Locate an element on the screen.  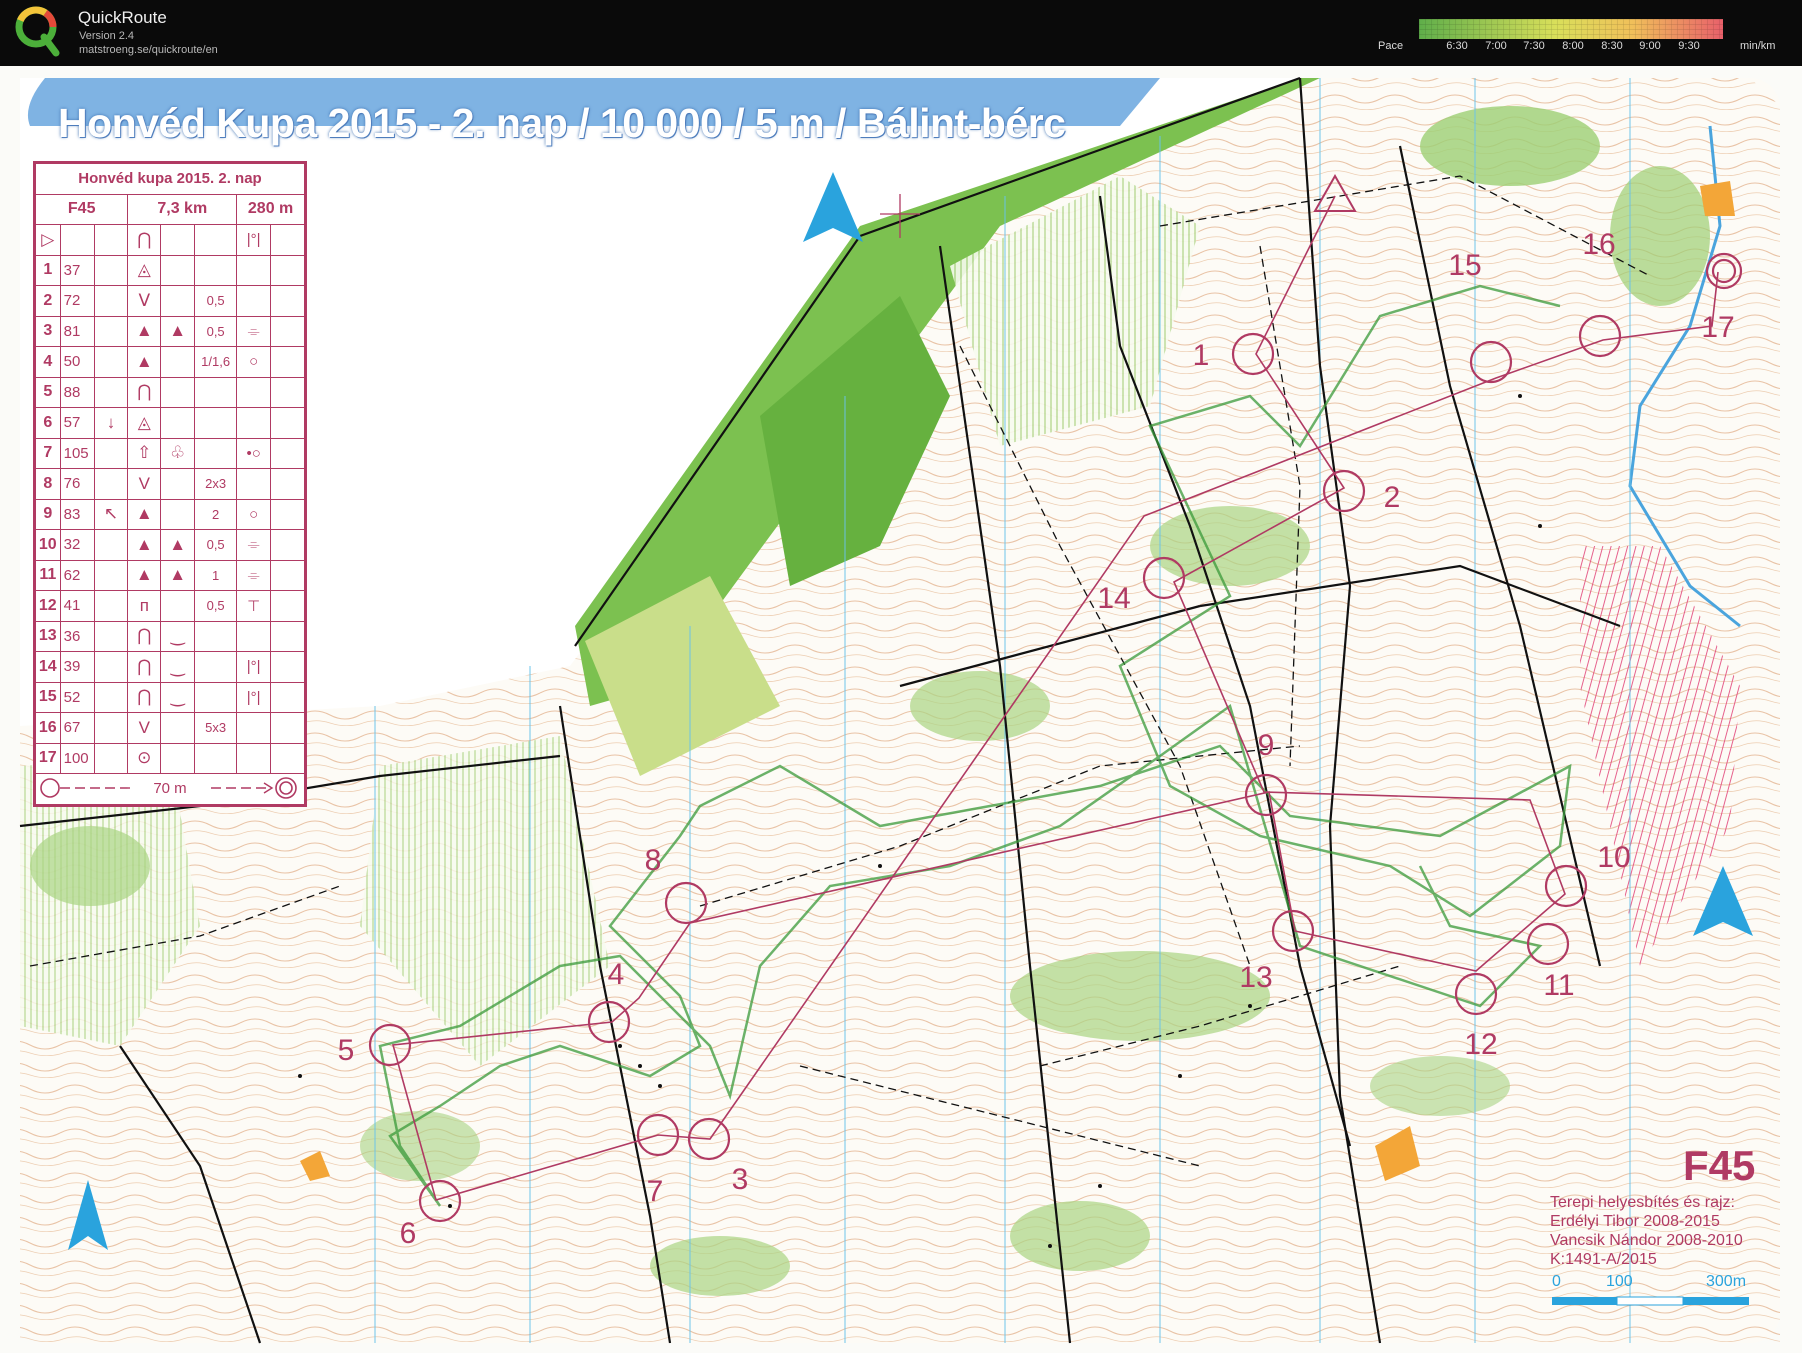
cd-control-number: 4 is located at coordinates (48, 362).